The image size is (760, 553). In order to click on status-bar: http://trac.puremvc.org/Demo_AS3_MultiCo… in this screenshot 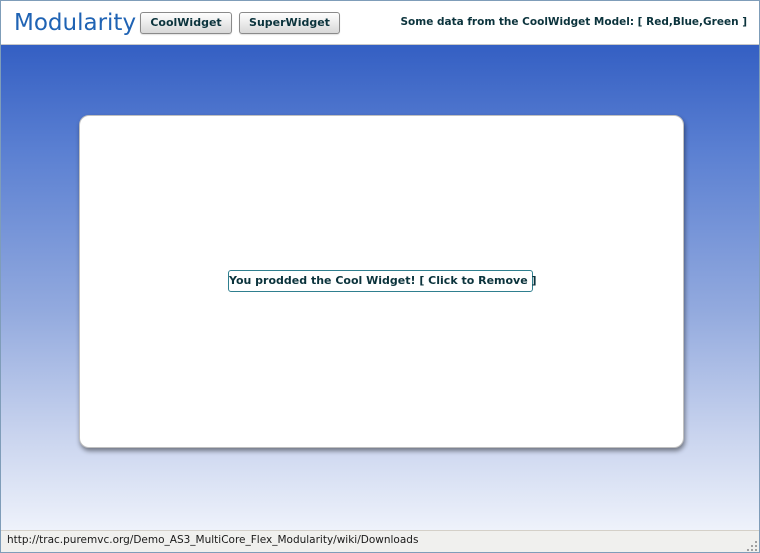, I will do `click(380, 541)`.